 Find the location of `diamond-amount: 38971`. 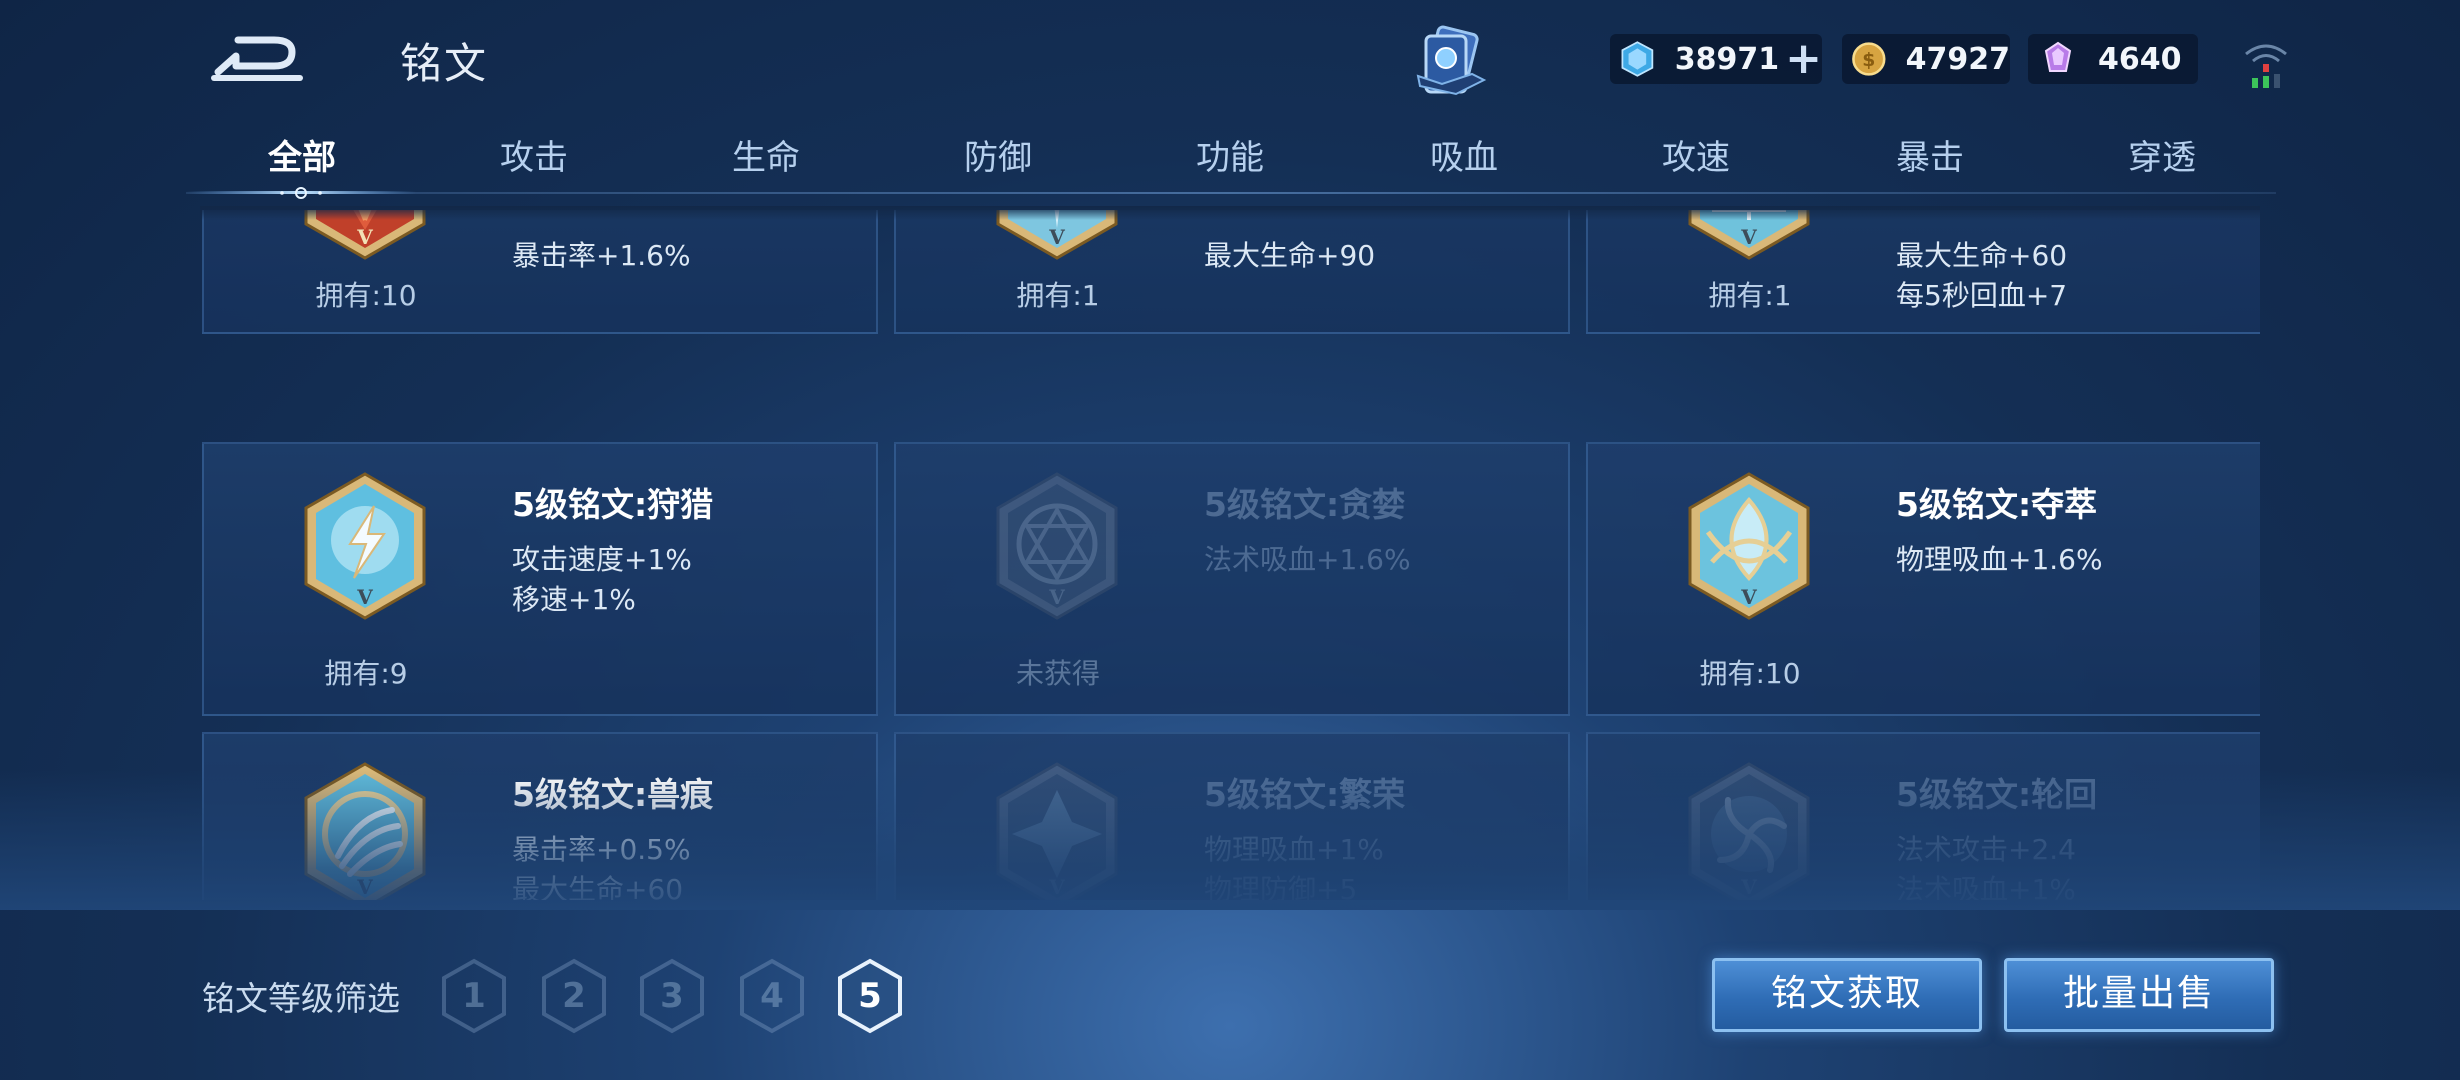

diamond-amount: 38971 is located at coordinates (1727, 59).